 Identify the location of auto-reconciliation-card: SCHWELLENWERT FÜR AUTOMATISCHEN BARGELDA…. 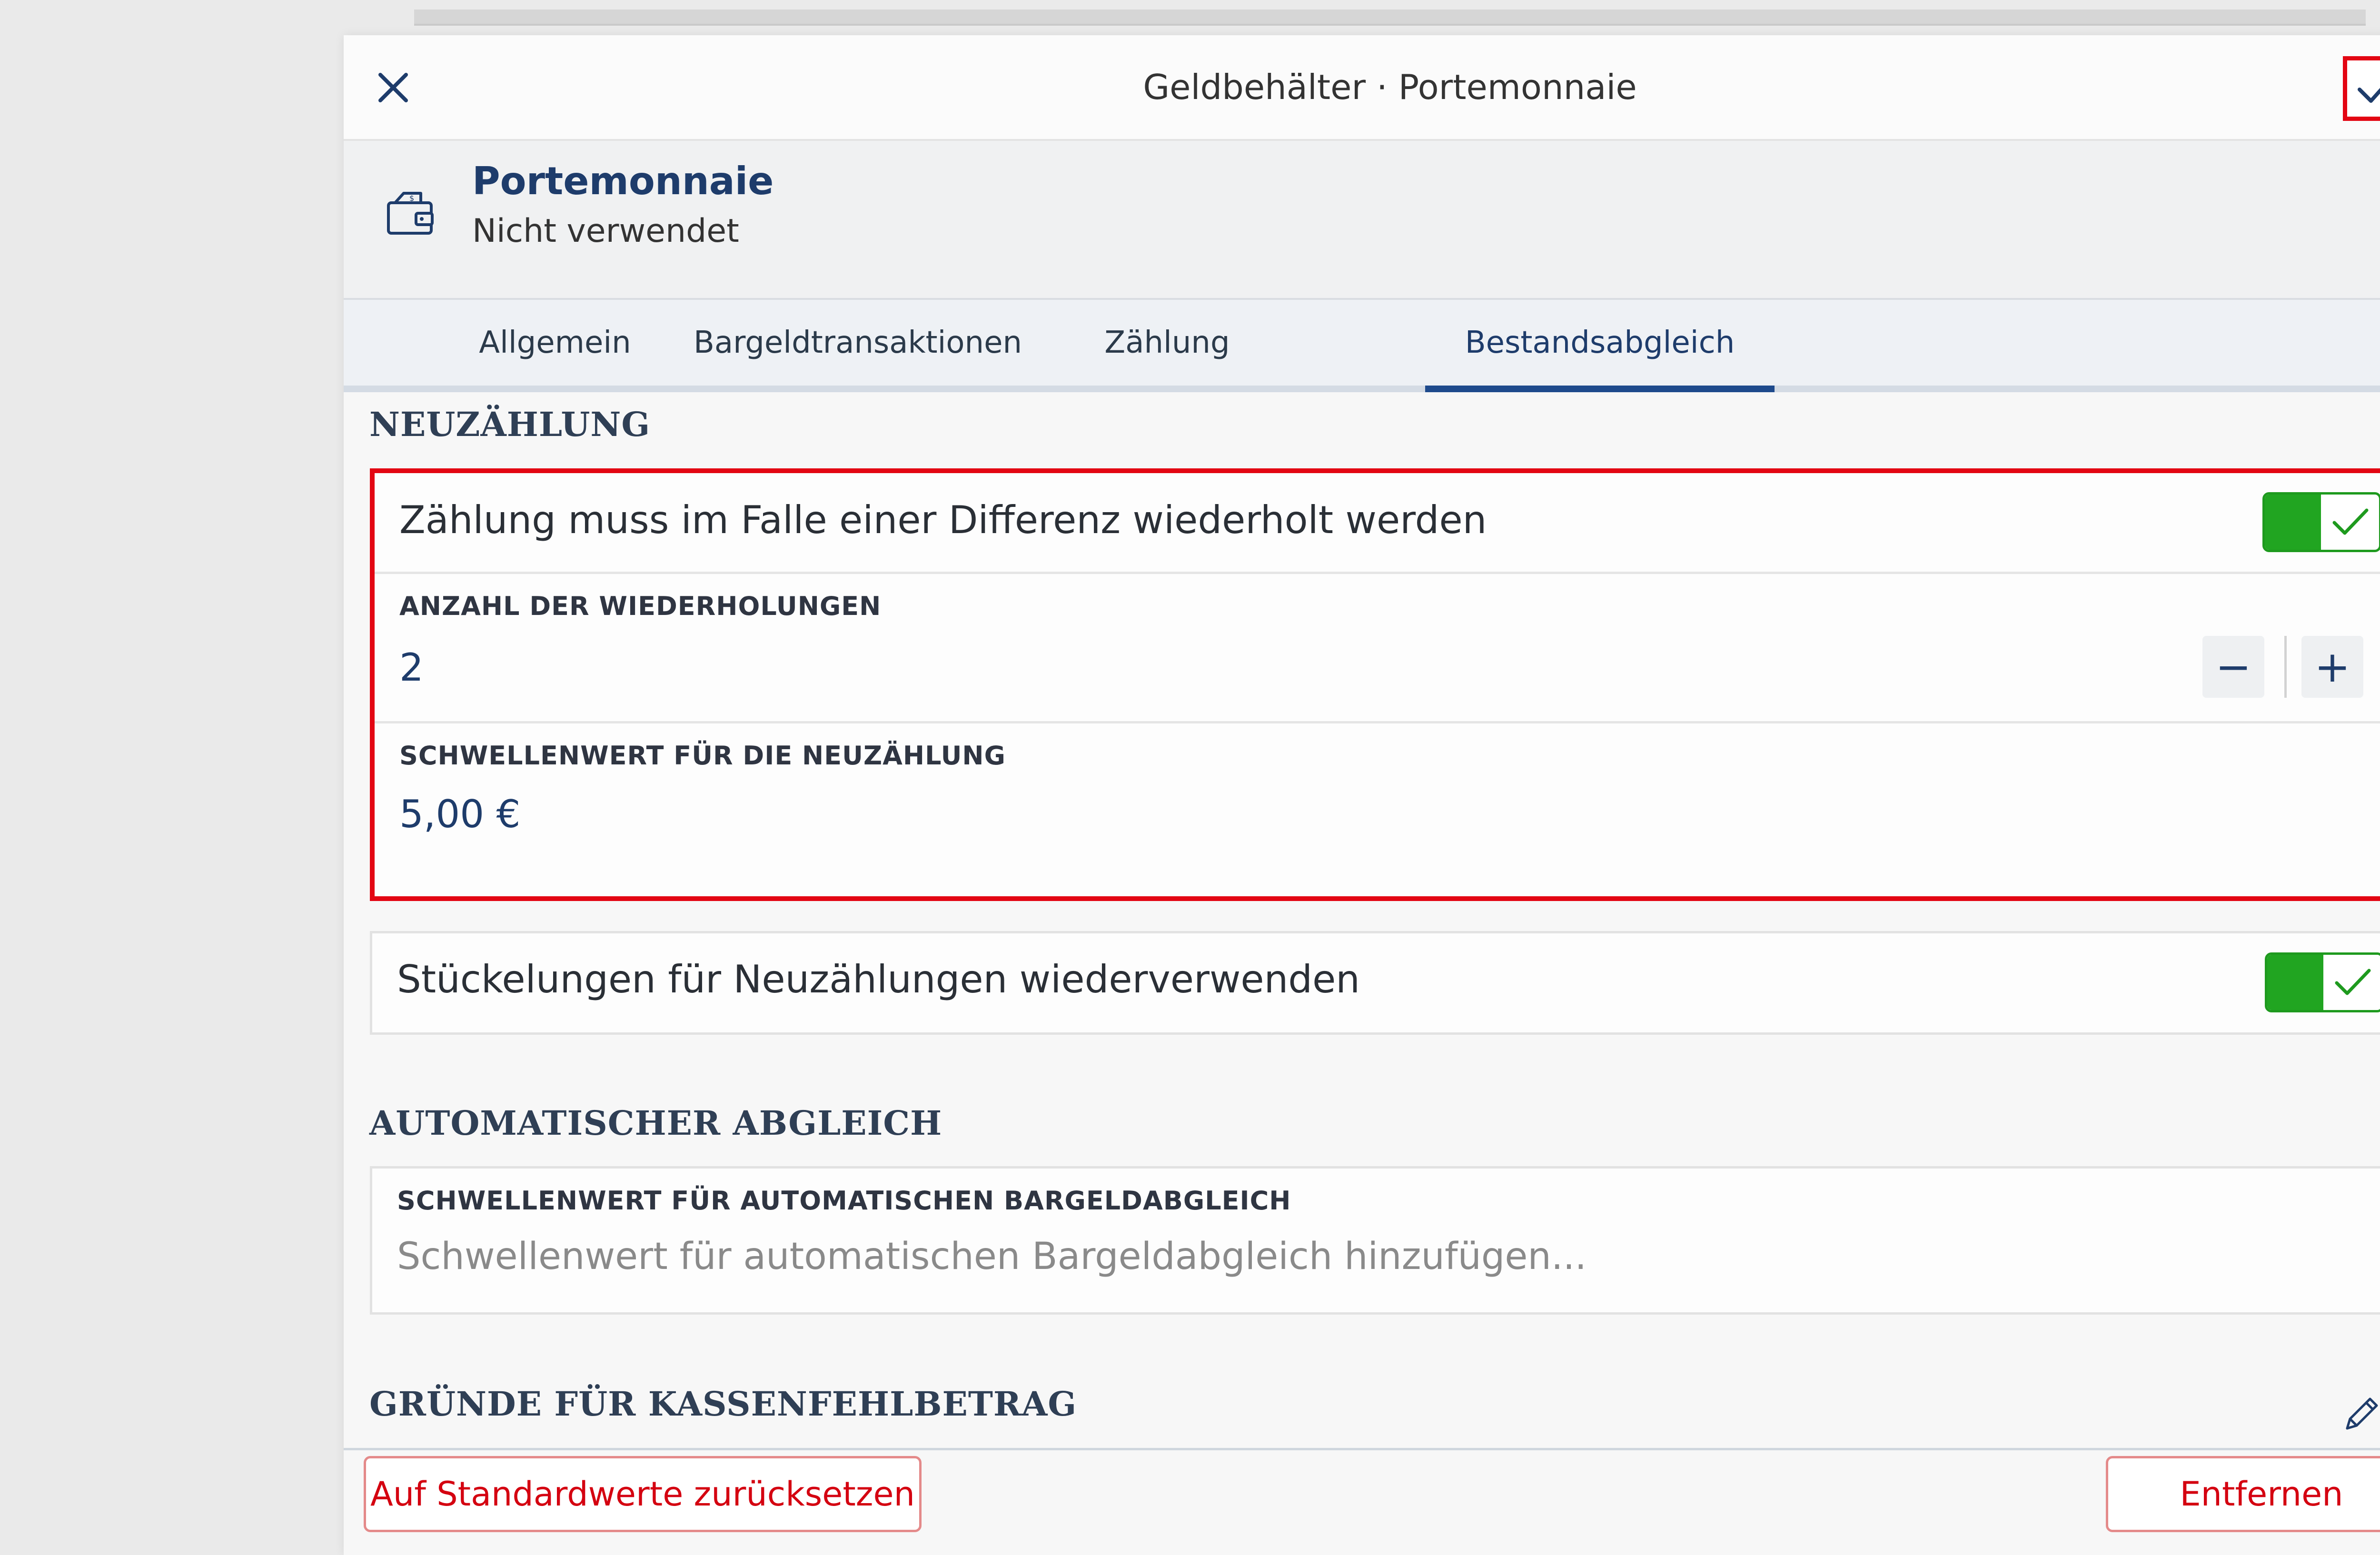
(1375, 1240).